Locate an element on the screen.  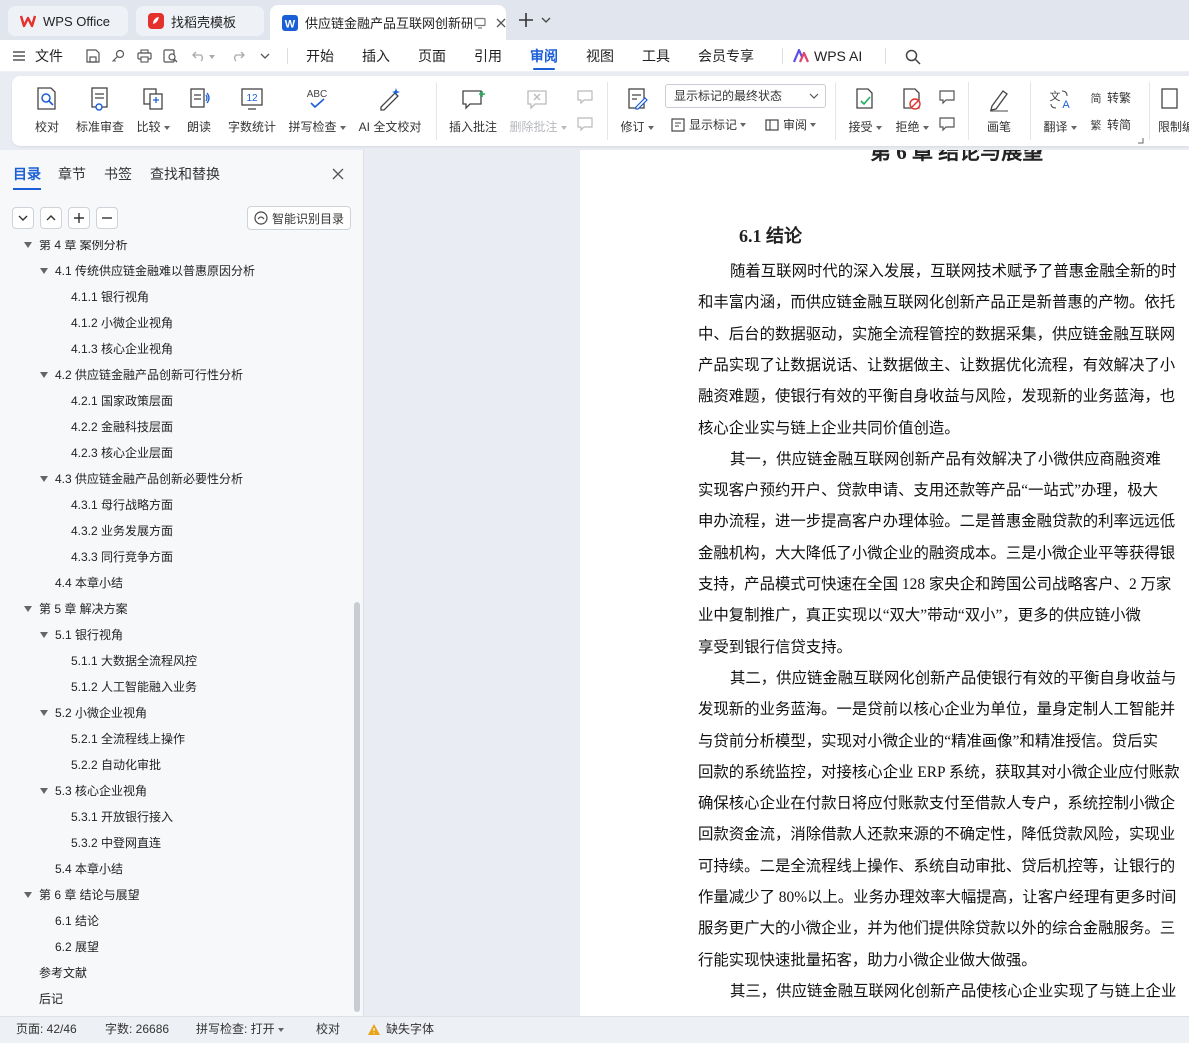
menu-review: 审阅 is located at coordinates (544, 56).